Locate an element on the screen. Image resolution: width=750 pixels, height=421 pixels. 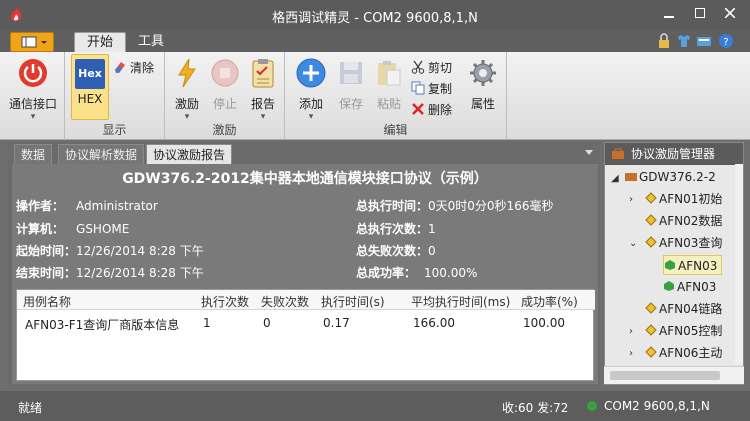
operator-value: Administrator is located at coordinates (117, 206).